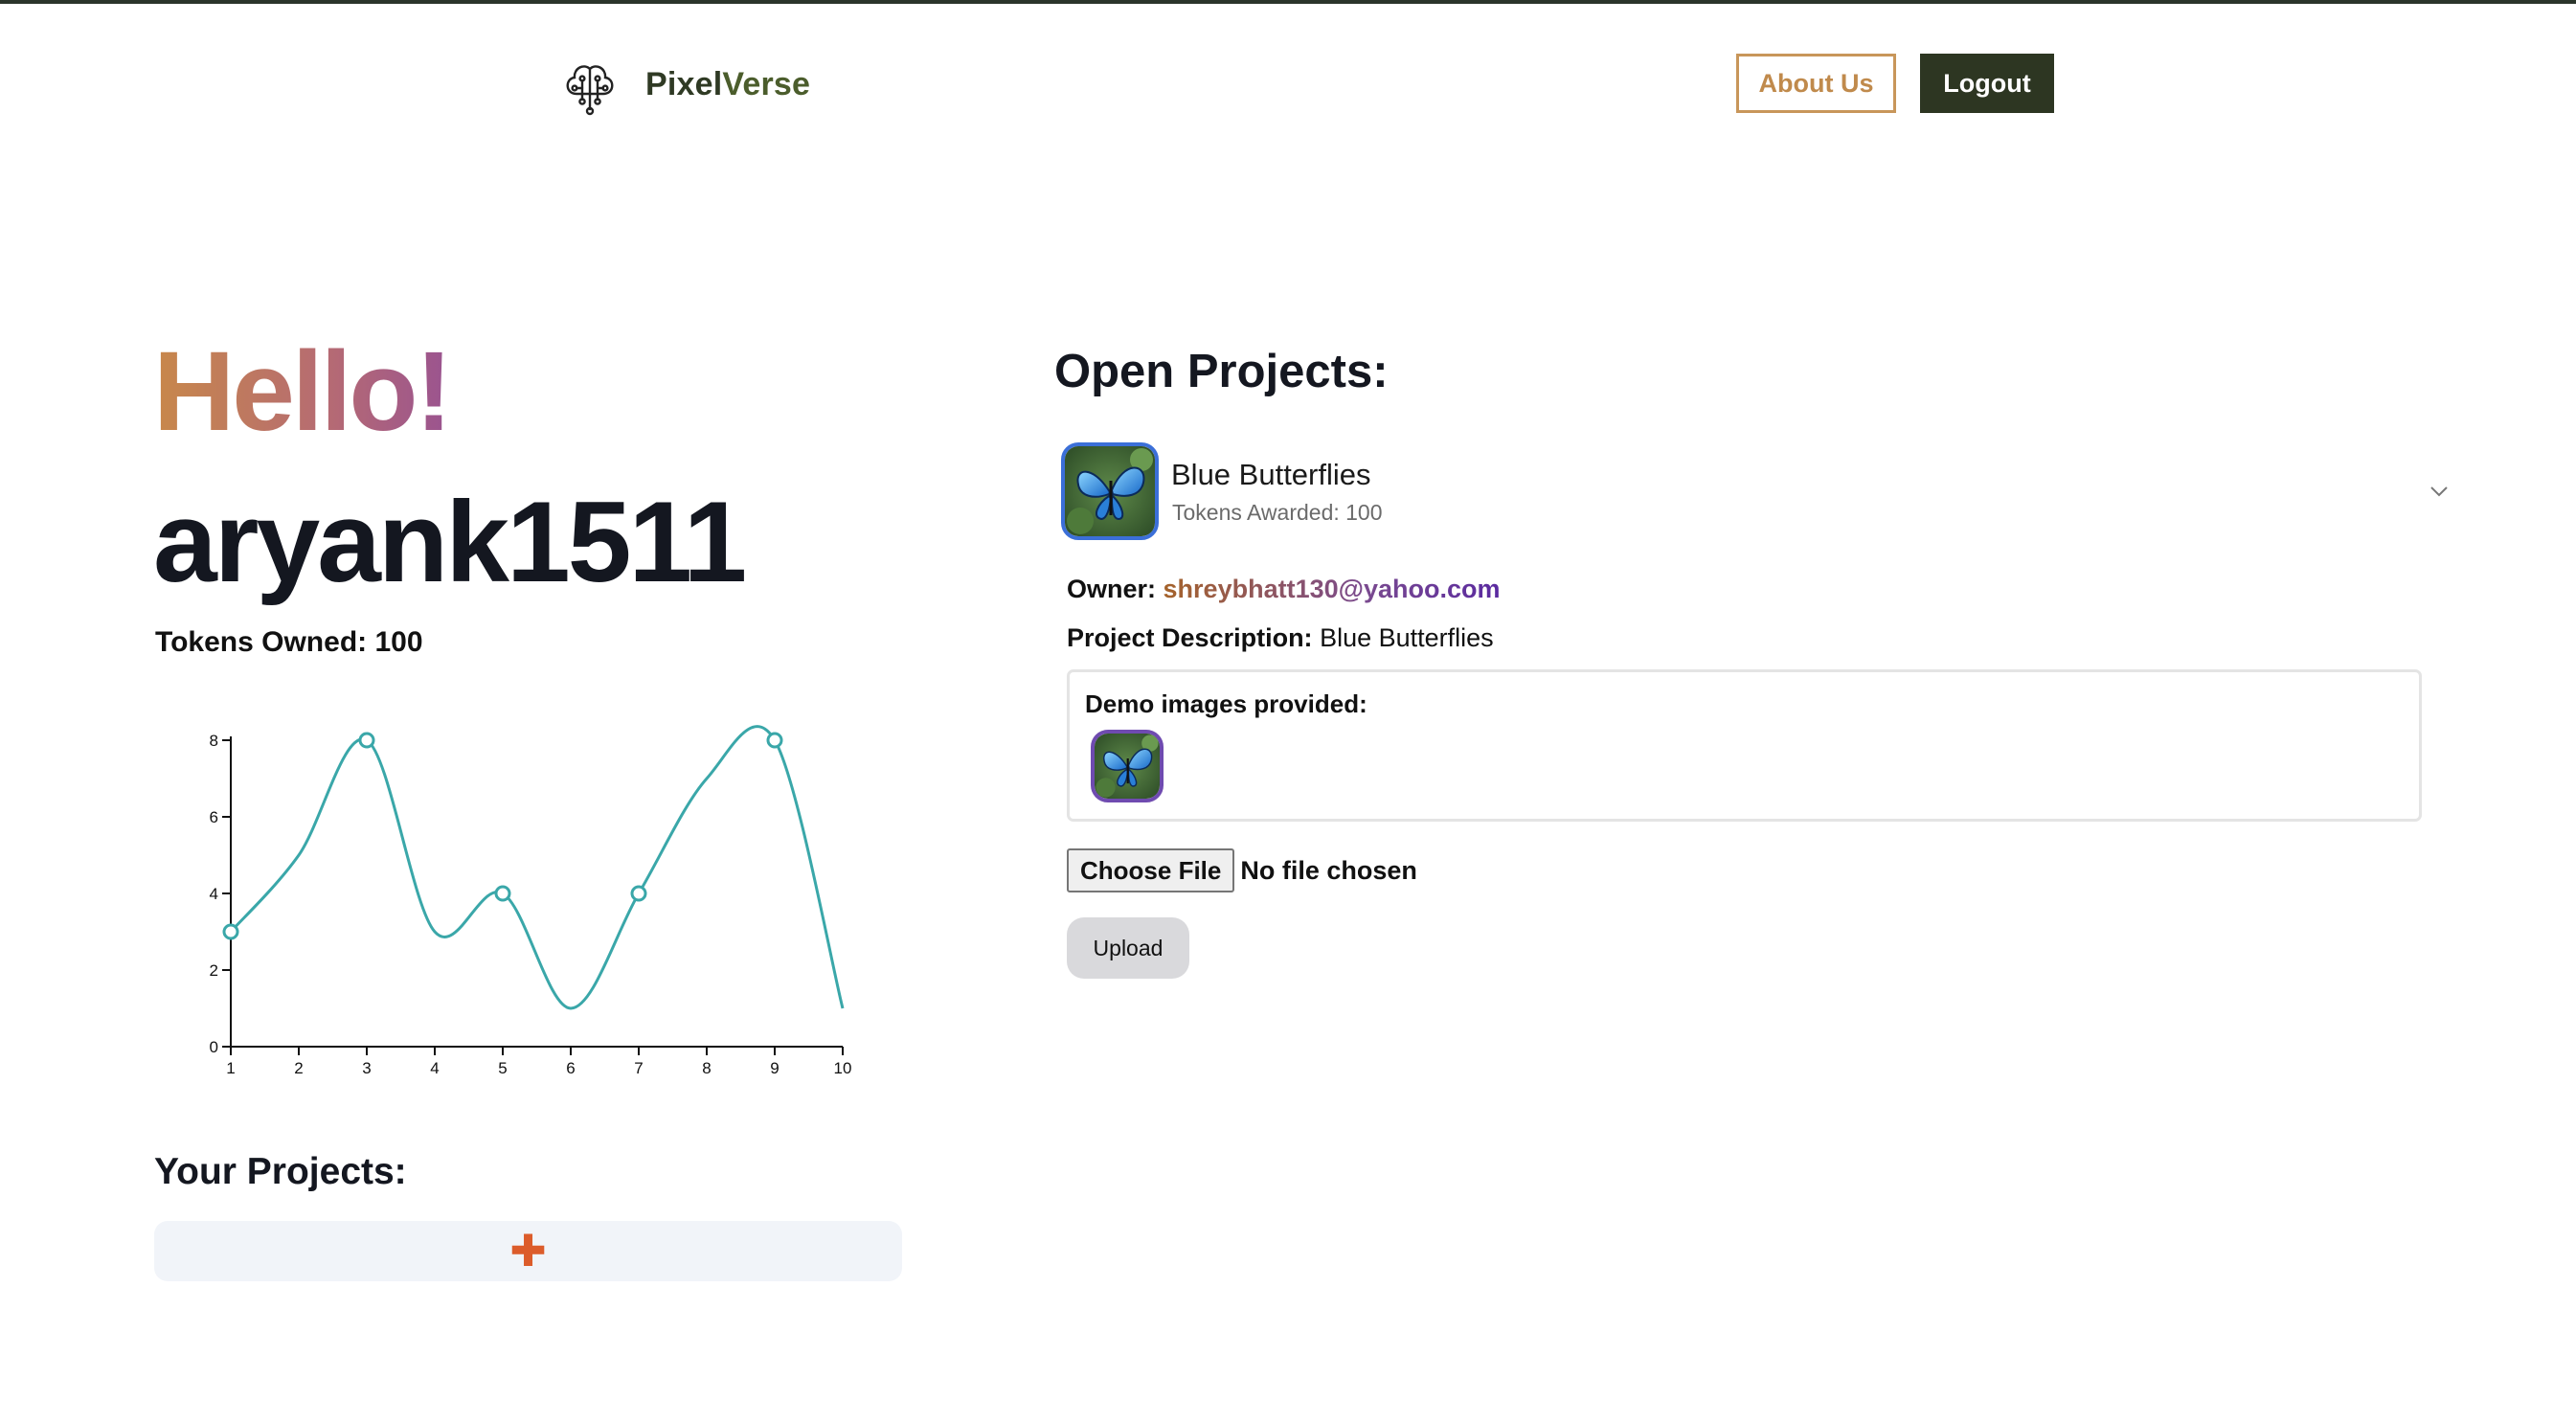 This screenshot has height=1423, width=2576. Describe the element at coordinates (537, 867) in the screenshot. I see `series-line` at that location.